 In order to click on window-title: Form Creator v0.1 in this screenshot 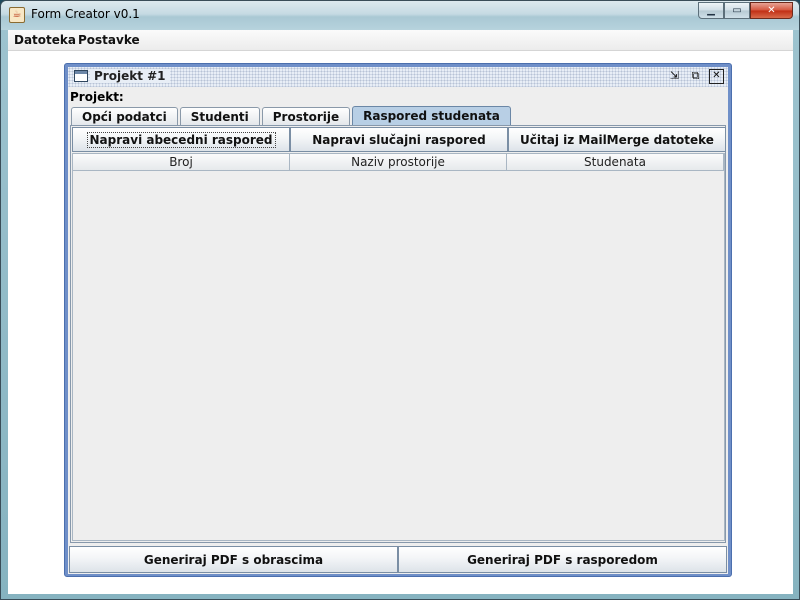, I will do `click(85, 14)`.